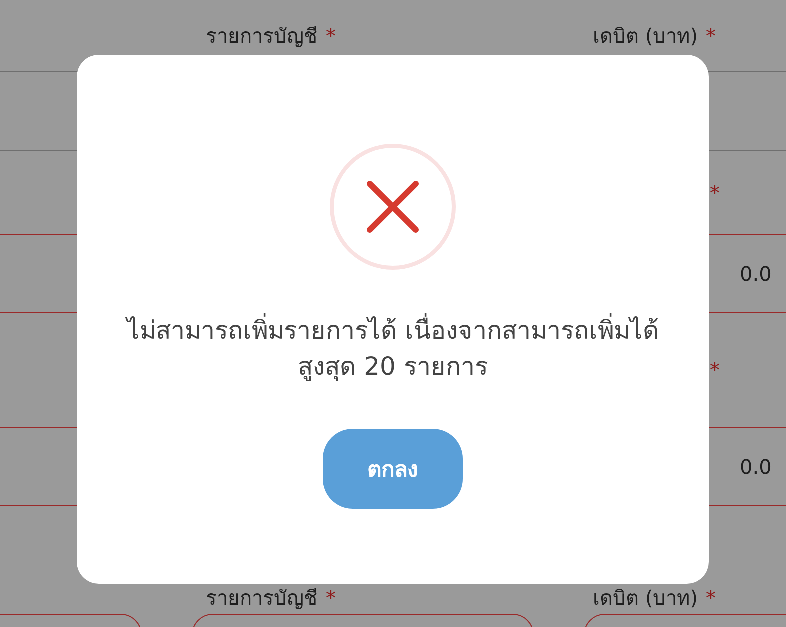  What do you see at coordinates (393, 469) in the screenshot?
I see `ok-button: ตกลง` at bounding box center [393, 469].